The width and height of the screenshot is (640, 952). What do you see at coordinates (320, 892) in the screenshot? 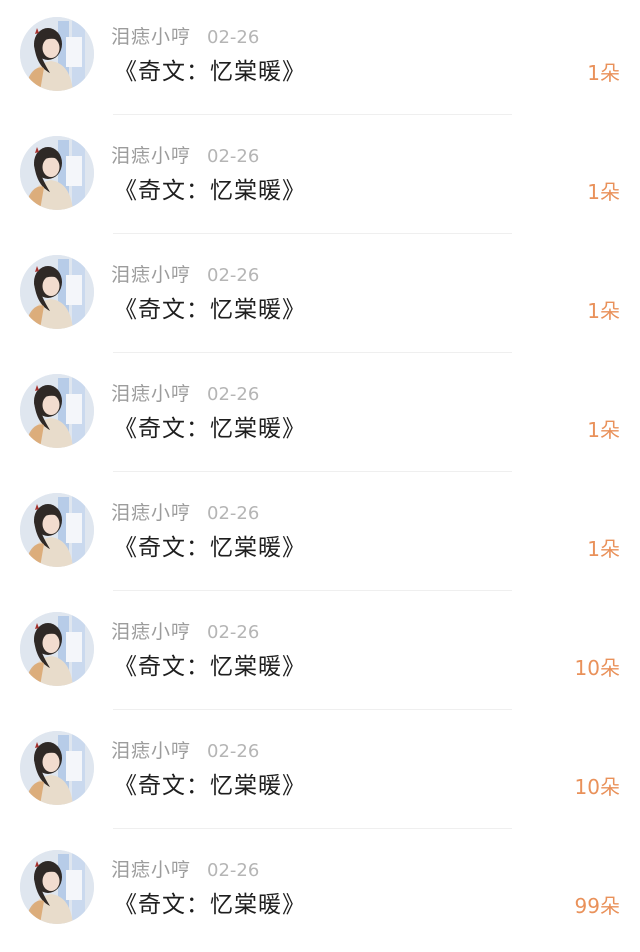
I see `gift-record-item: 泪痣小哼 02-26 《奇文：忆棠暖》 99朵` at bounding box center [320, 892].